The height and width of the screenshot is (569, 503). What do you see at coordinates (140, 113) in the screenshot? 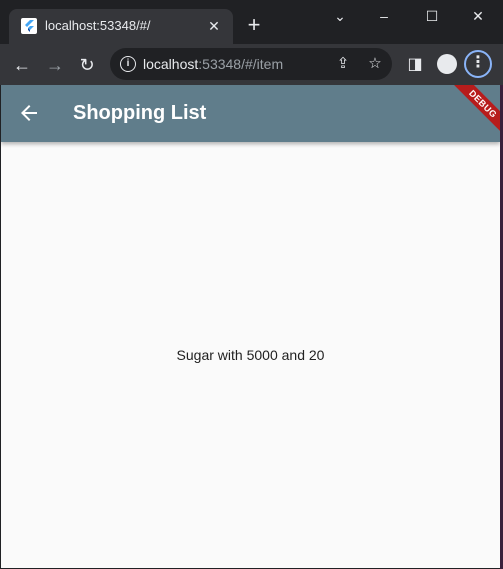
I see `page-title: Shopping List` at bounding box center [140, 113].